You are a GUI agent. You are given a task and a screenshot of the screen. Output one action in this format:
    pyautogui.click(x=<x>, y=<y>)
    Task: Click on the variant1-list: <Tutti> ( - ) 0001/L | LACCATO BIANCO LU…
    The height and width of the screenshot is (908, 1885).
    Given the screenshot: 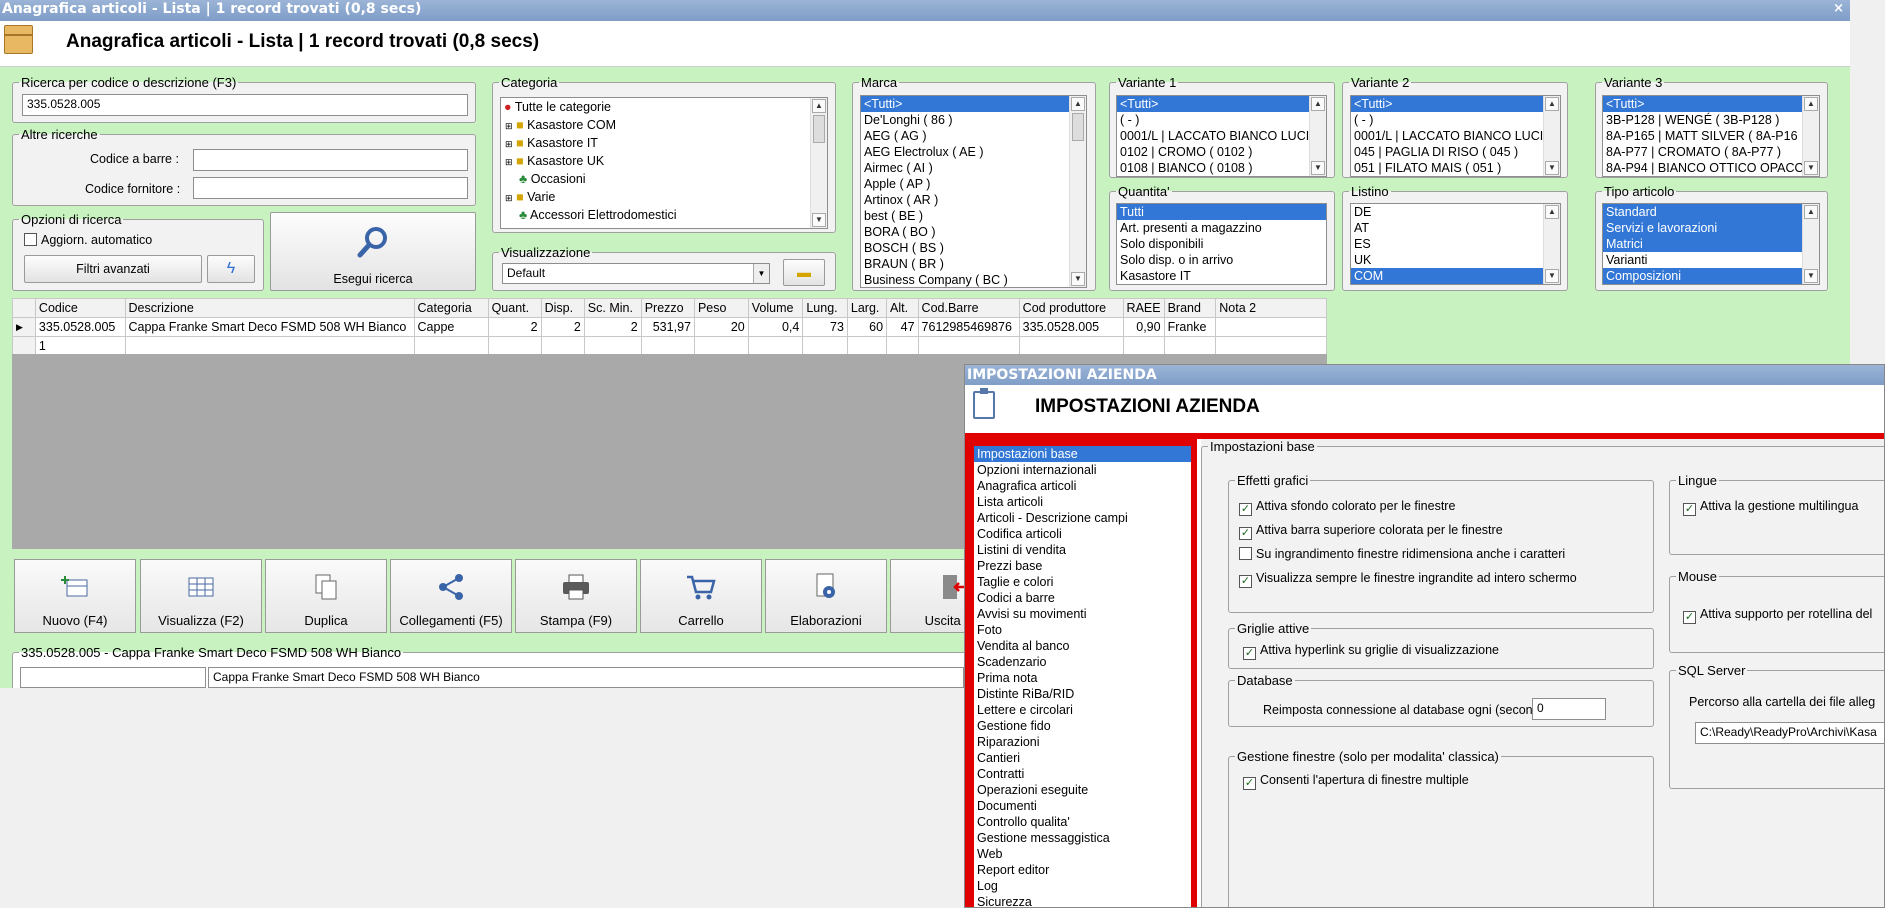 What is the action you would take?
    pyautogui.click(x=1221, y=136)
    